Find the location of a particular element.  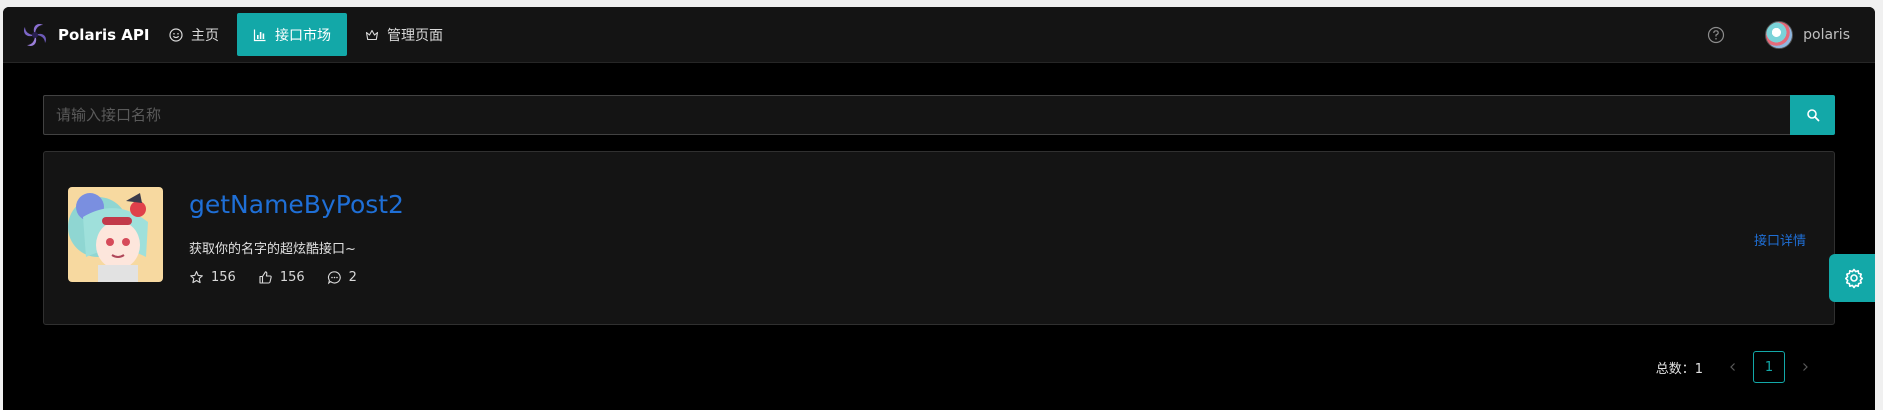

nav-item-admin: 管理页面 is located at coordinates (404, 34).